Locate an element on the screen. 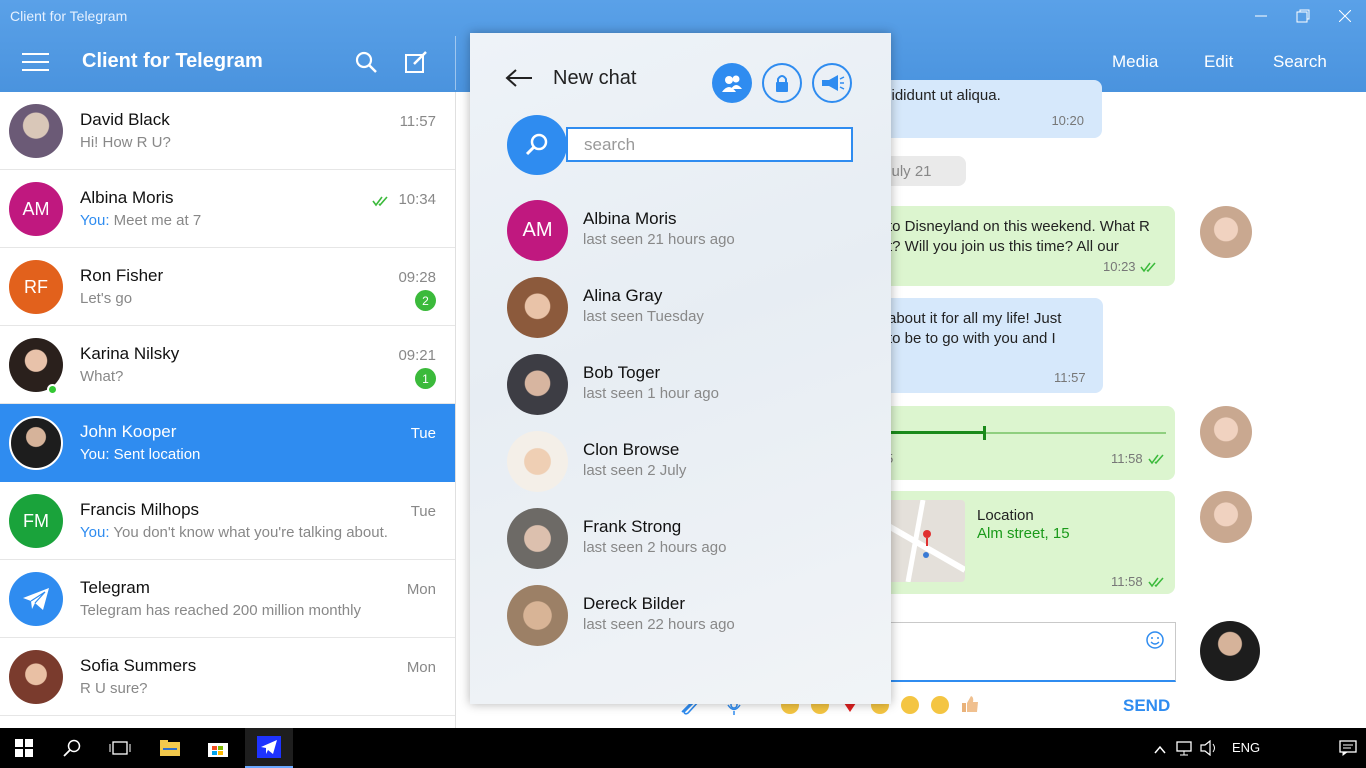 Image resolution: width=1366 pixels, height=768 pixels. windows-start-icon is located at coordinates (24, 748).